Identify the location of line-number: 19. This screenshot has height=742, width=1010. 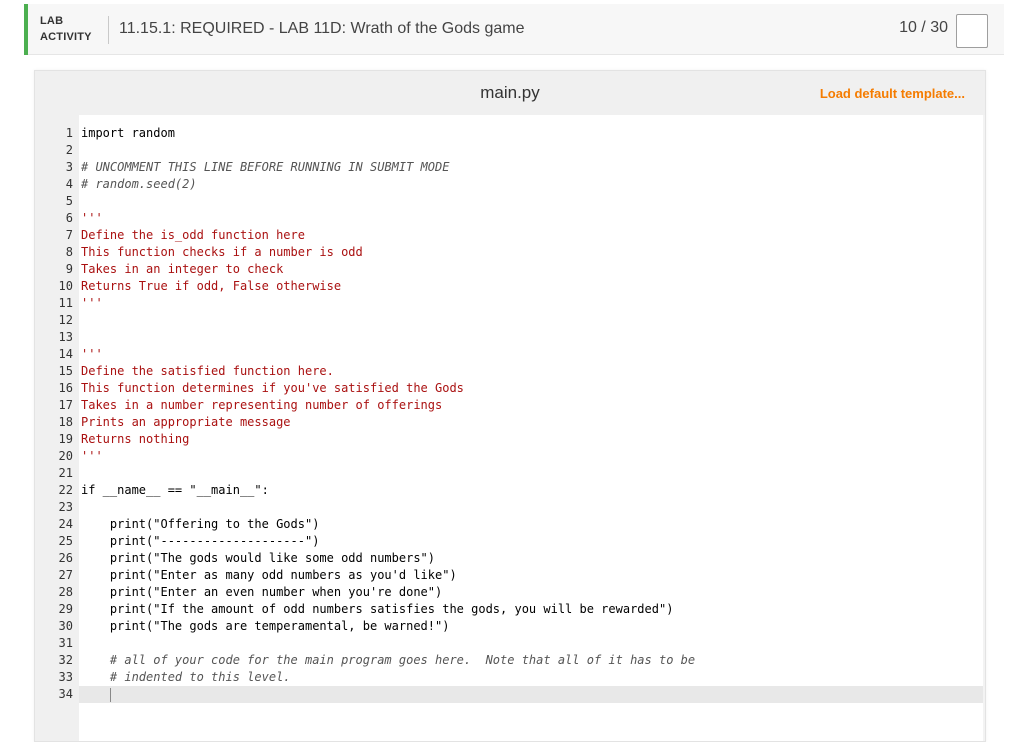
(65, 439).